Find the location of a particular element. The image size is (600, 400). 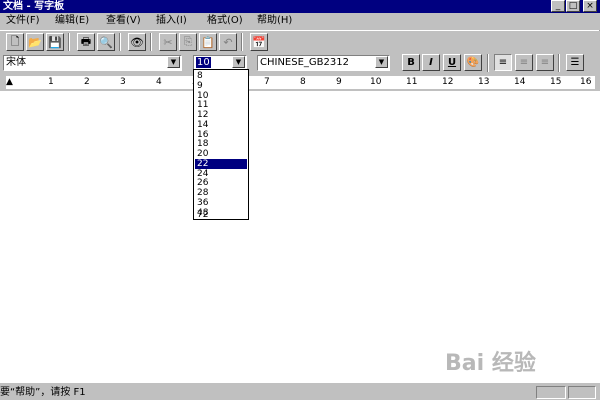

menu-file: 文件(F) is located at coordinates (23, 21).